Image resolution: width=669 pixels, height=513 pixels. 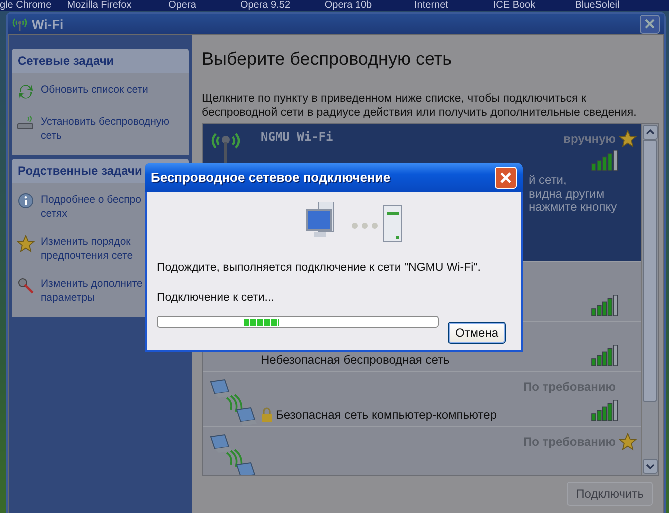 I want to click on page-heading: Выберите беспроводную сеть, so click(x=328, y=59).